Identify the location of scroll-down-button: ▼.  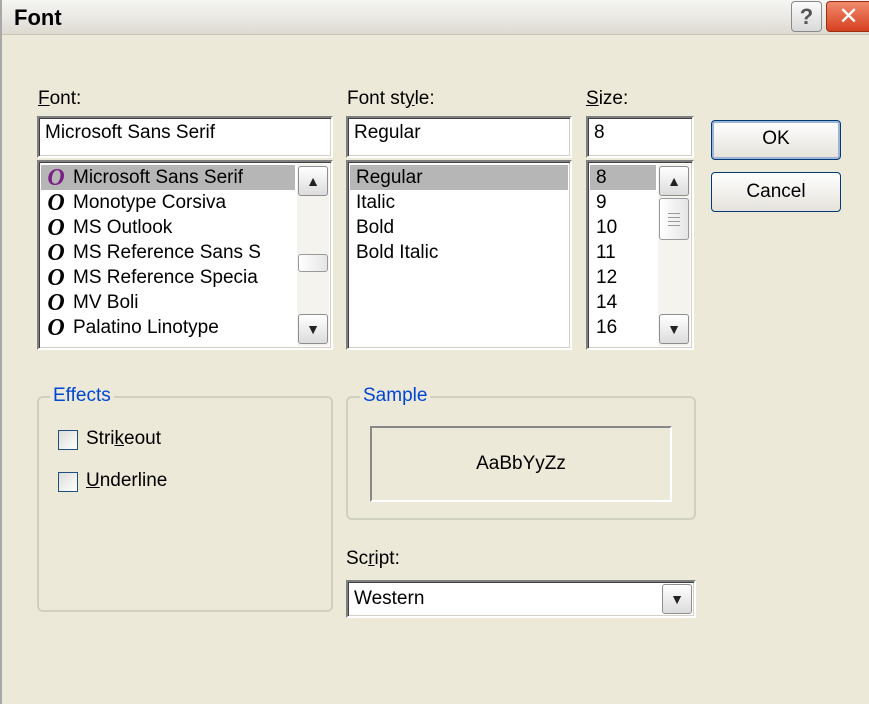
(313, 329).